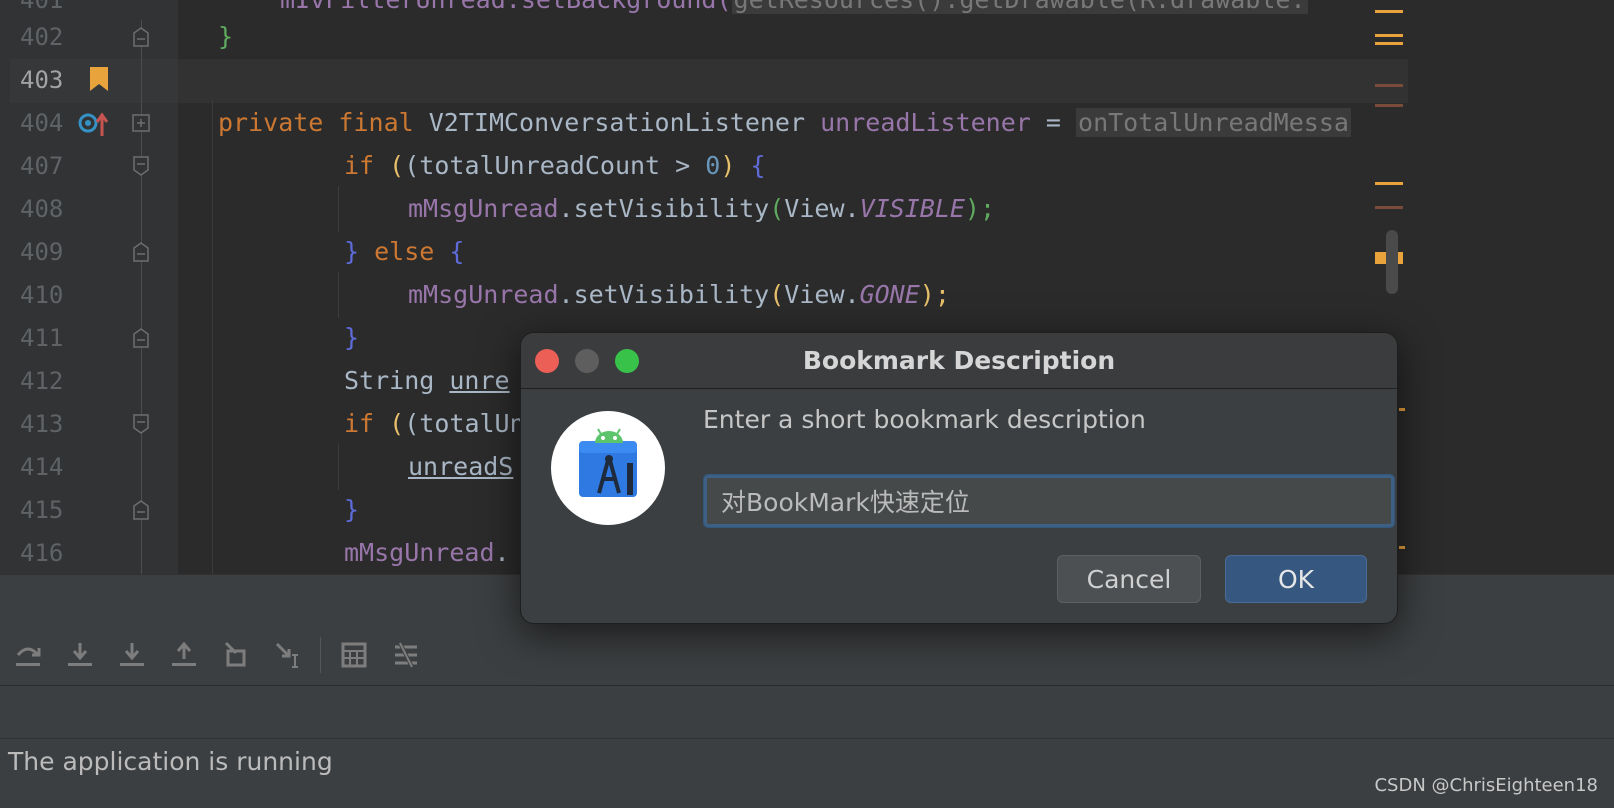 The width and height of the screenshot is (1614, 808). What do you see at coordinates (704, 166) in the screenshot?
I see `code-line: 407 if ((totalUnreadCount > 0) {` at bounding box center [704, 166].